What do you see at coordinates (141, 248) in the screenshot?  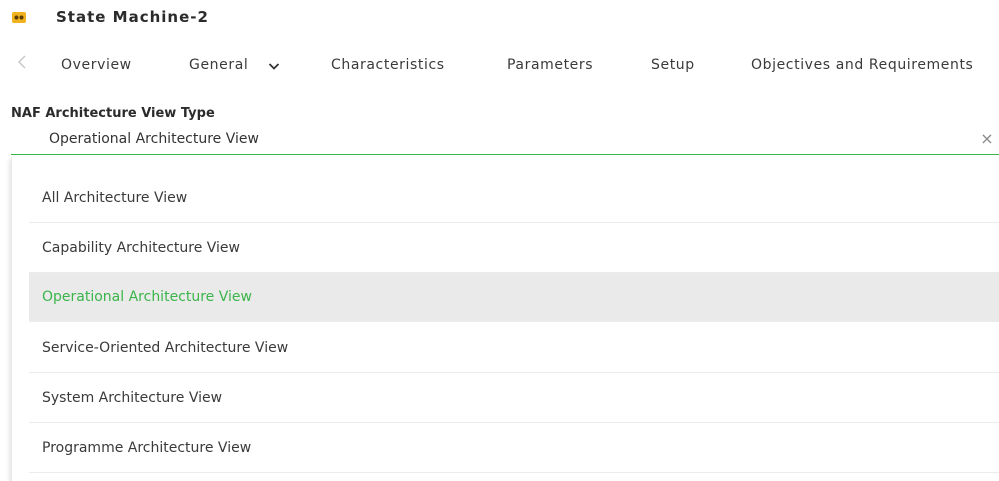 I see `option-label: Capability Architecture View` at bounding box center [141, 248].